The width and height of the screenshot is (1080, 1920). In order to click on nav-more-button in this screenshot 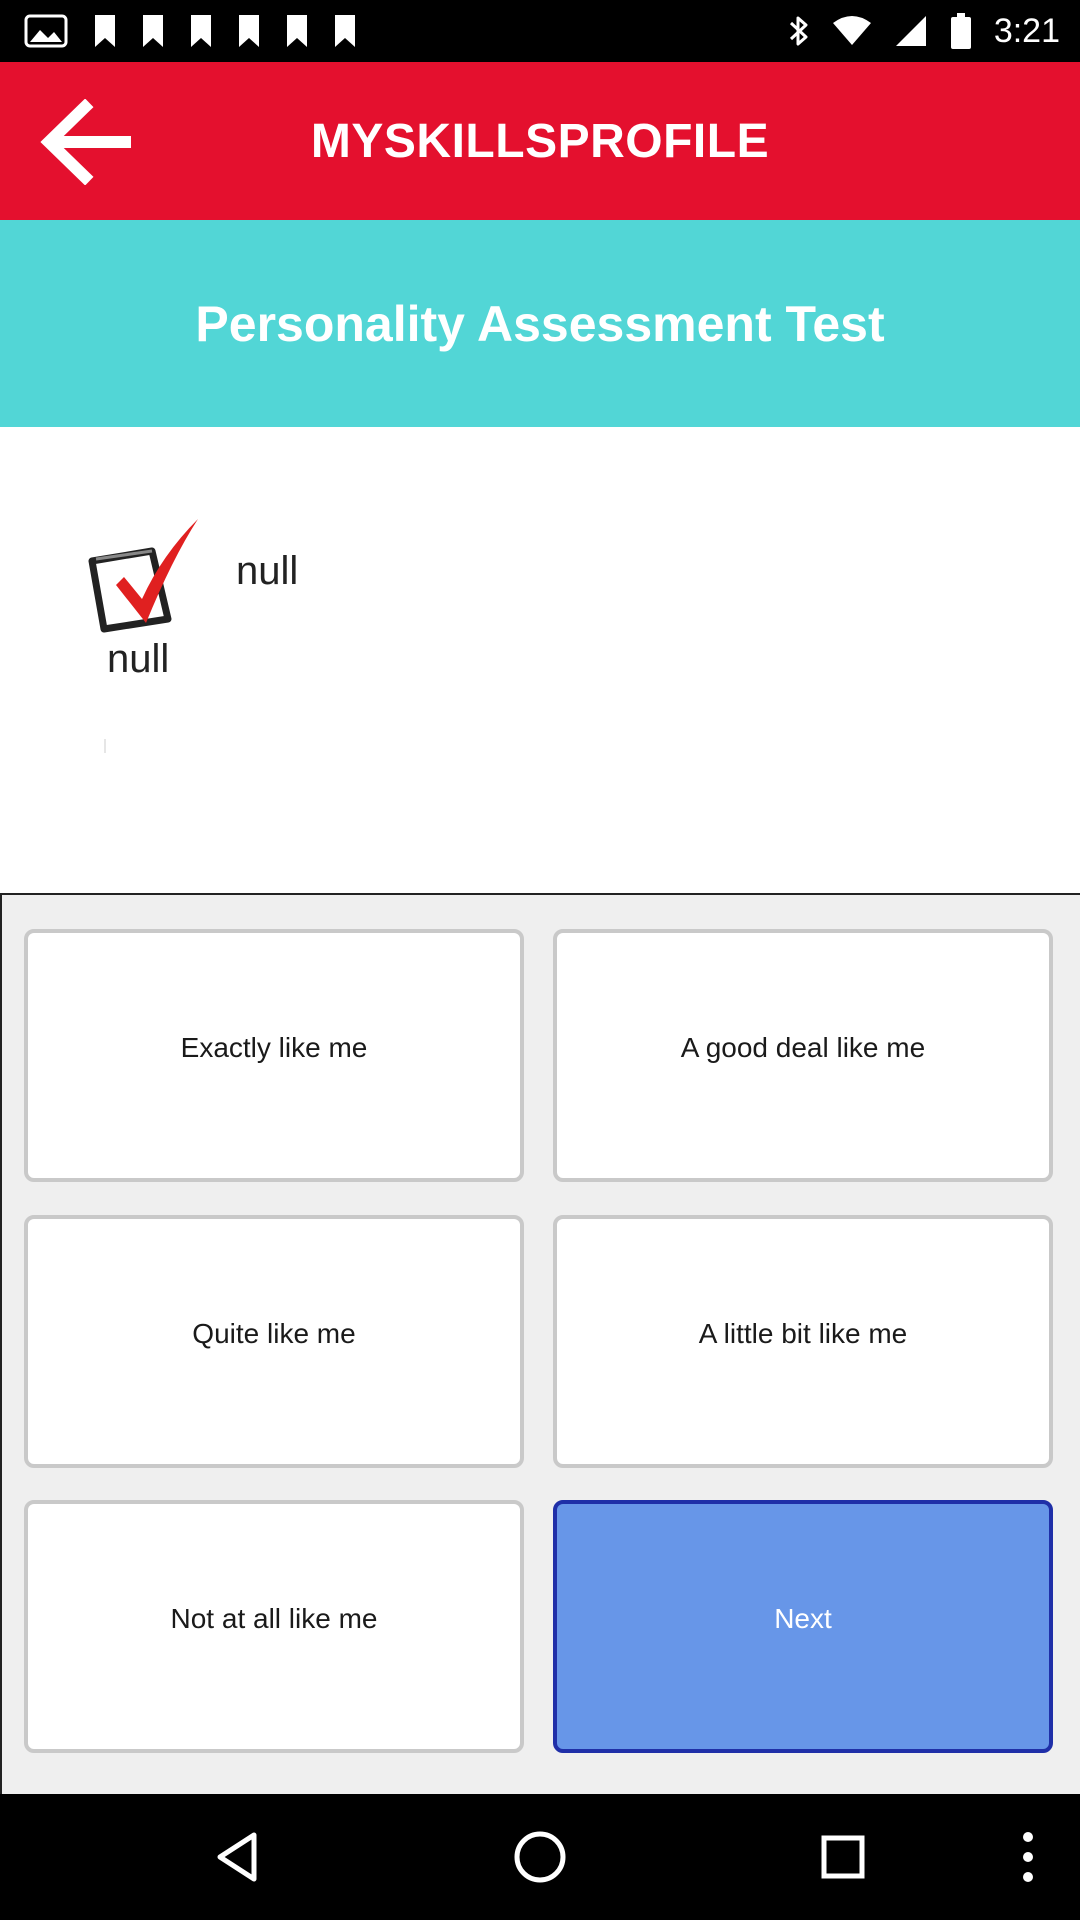, I will do `click(1028, 1857)`.